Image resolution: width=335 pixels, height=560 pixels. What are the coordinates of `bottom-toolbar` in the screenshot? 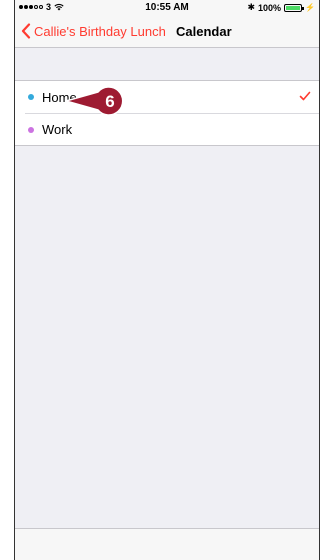 It's located at (167, 544).